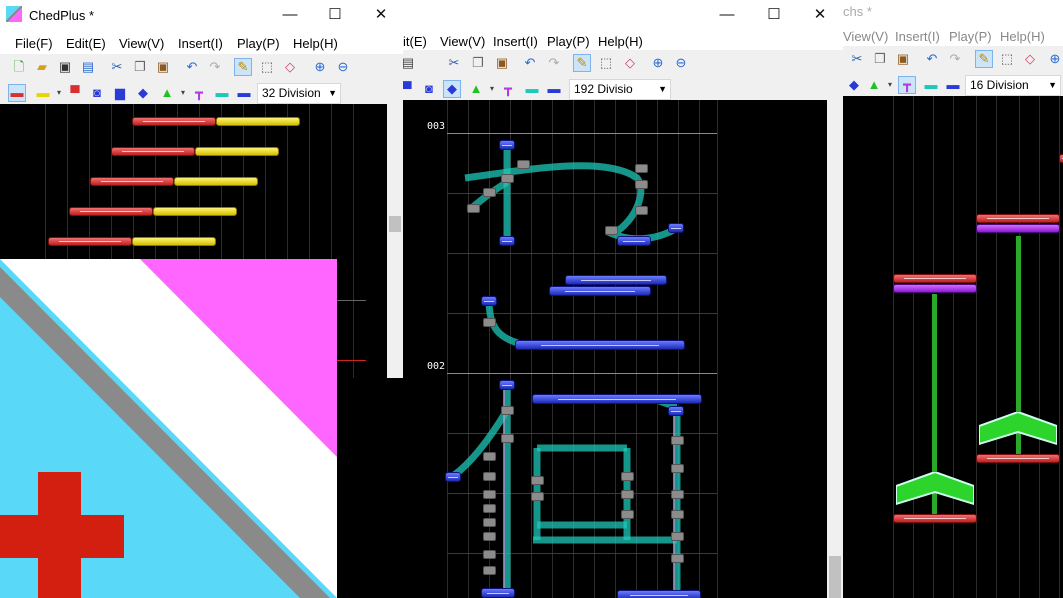  What do you see at coordinates (395, 224) in the screenshot?
I see `scrollbar-thumb` at bounding box center [395, 224].